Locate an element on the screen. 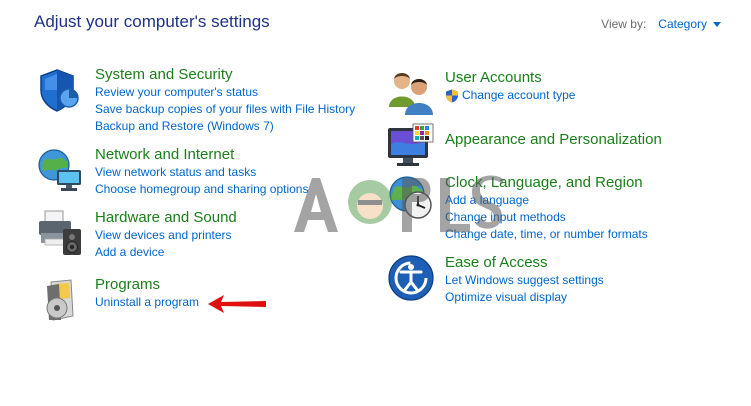  devices-printers-link: View devices and printers is located at coordinates (166, 235).